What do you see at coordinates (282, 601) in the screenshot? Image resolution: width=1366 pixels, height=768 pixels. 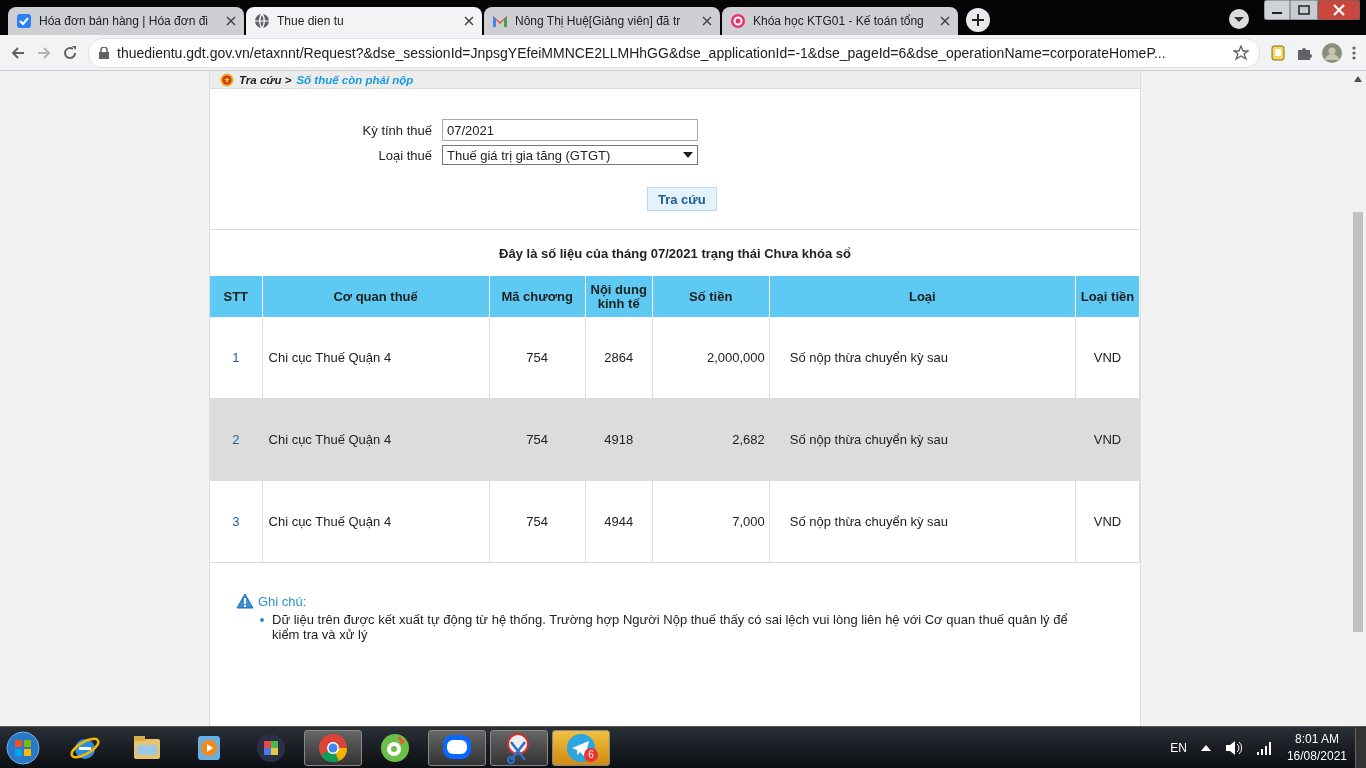 I see `note-title: Ghi chú:` at bounding box center [282, 601].